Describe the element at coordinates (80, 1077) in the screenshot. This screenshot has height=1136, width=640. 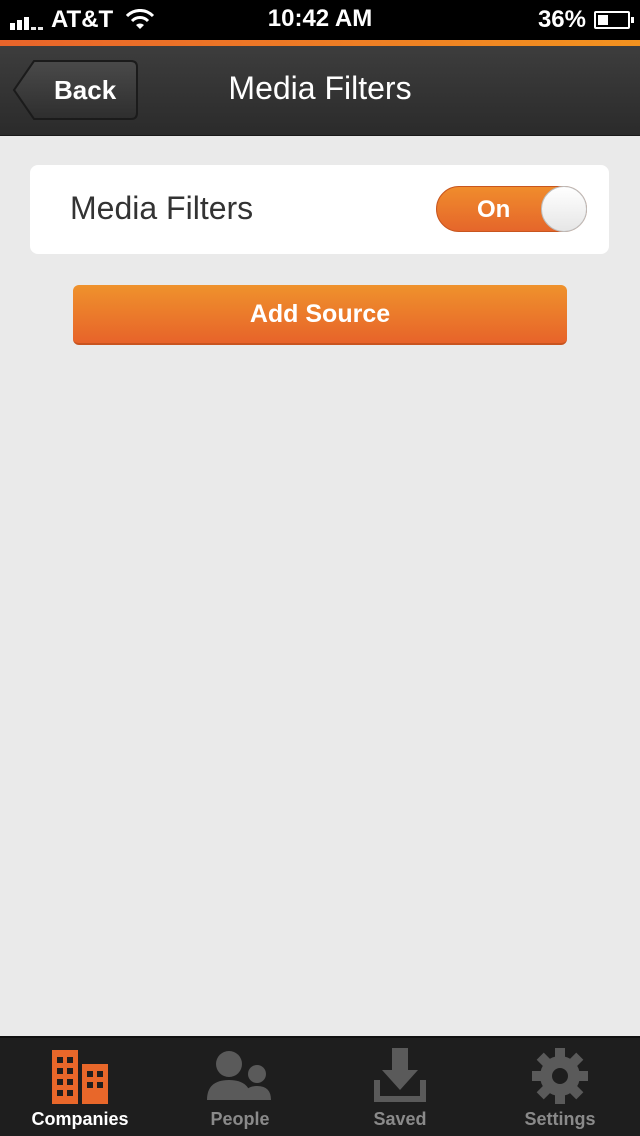
I see `companies-icon` at that location.